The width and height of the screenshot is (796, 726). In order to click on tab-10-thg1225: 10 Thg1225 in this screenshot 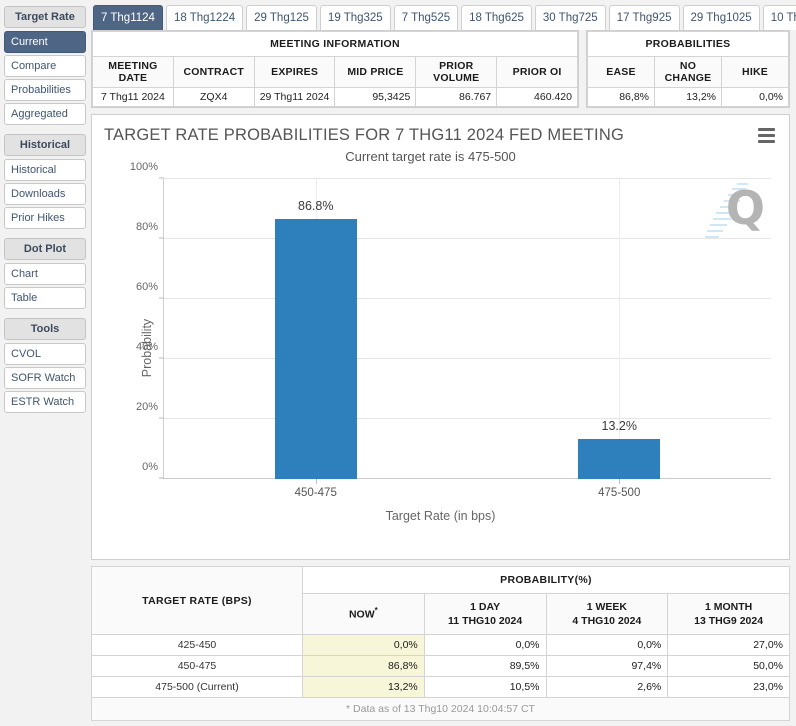, I will do `click(779, 17)`.